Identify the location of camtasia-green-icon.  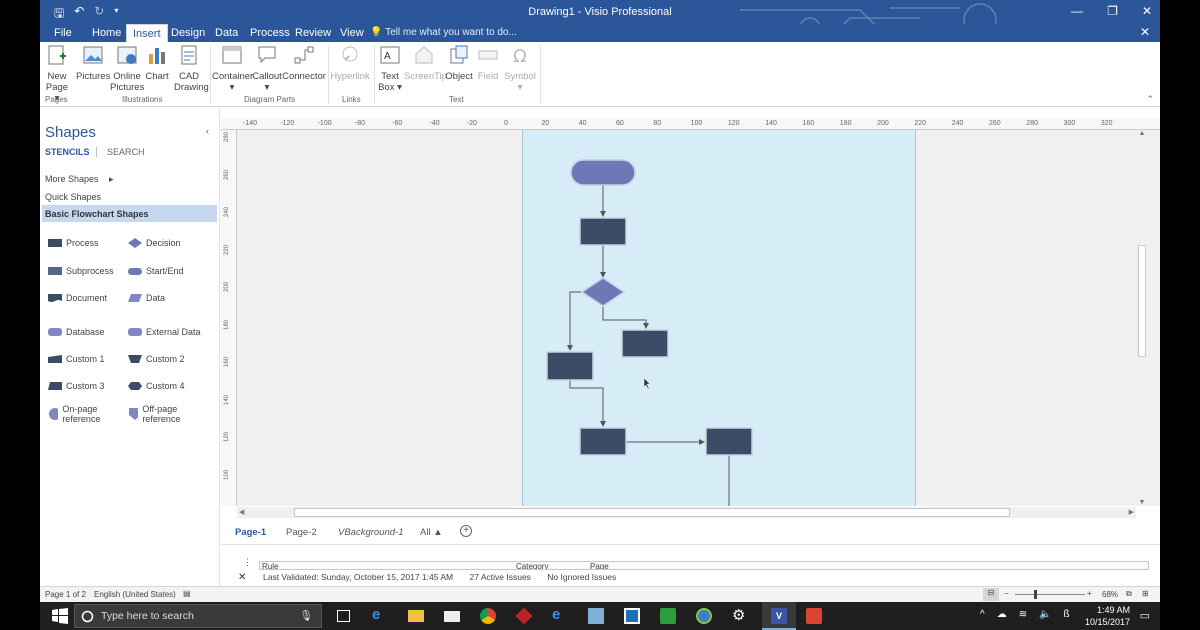
(668, 616).